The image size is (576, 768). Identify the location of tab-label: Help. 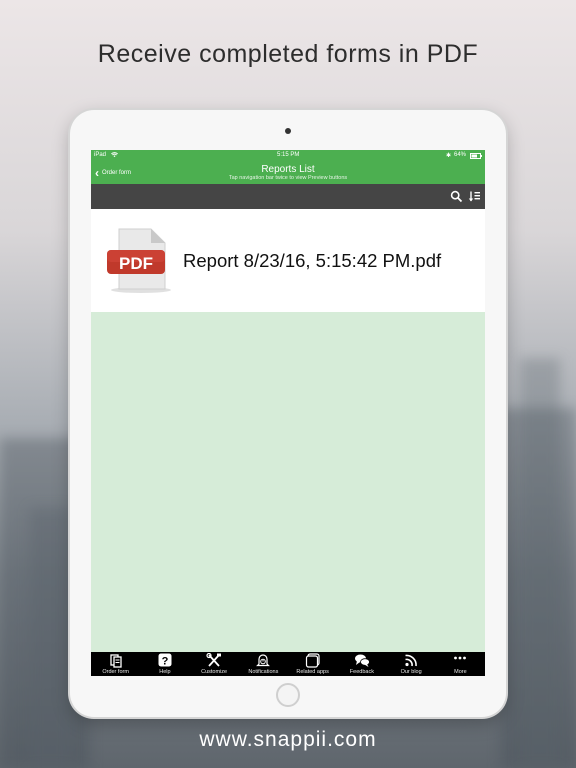
(165, 672).